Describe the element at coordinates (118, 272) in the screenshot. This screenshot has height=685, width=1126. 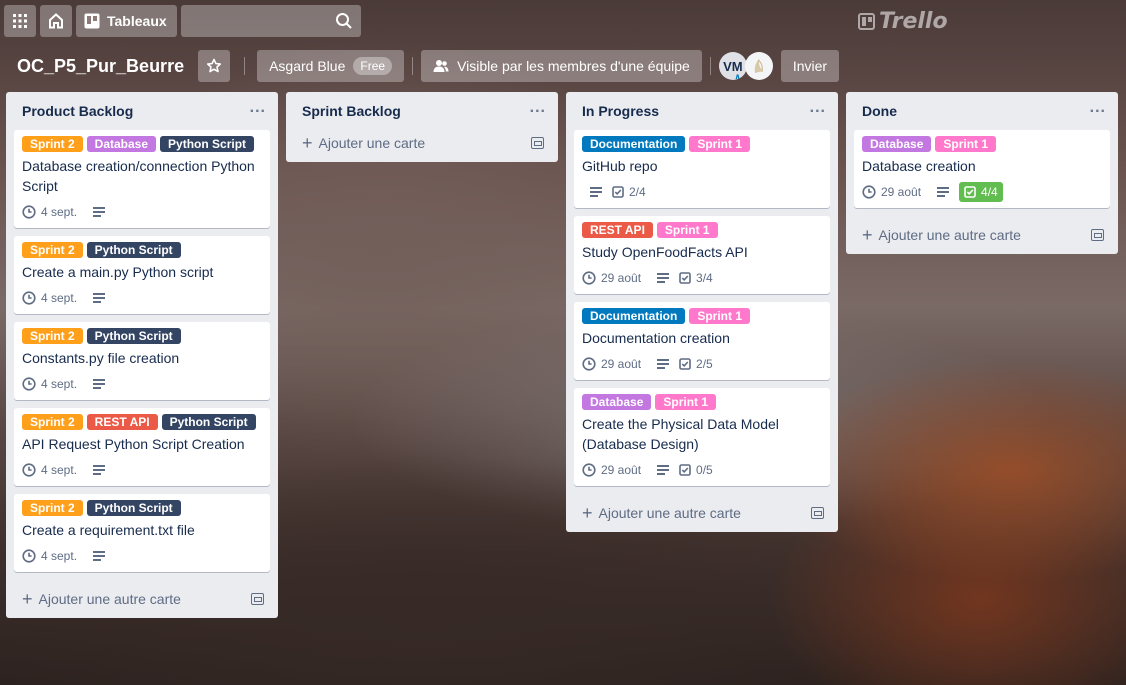
I see `card-title: Create a main.py Python script` at that location.